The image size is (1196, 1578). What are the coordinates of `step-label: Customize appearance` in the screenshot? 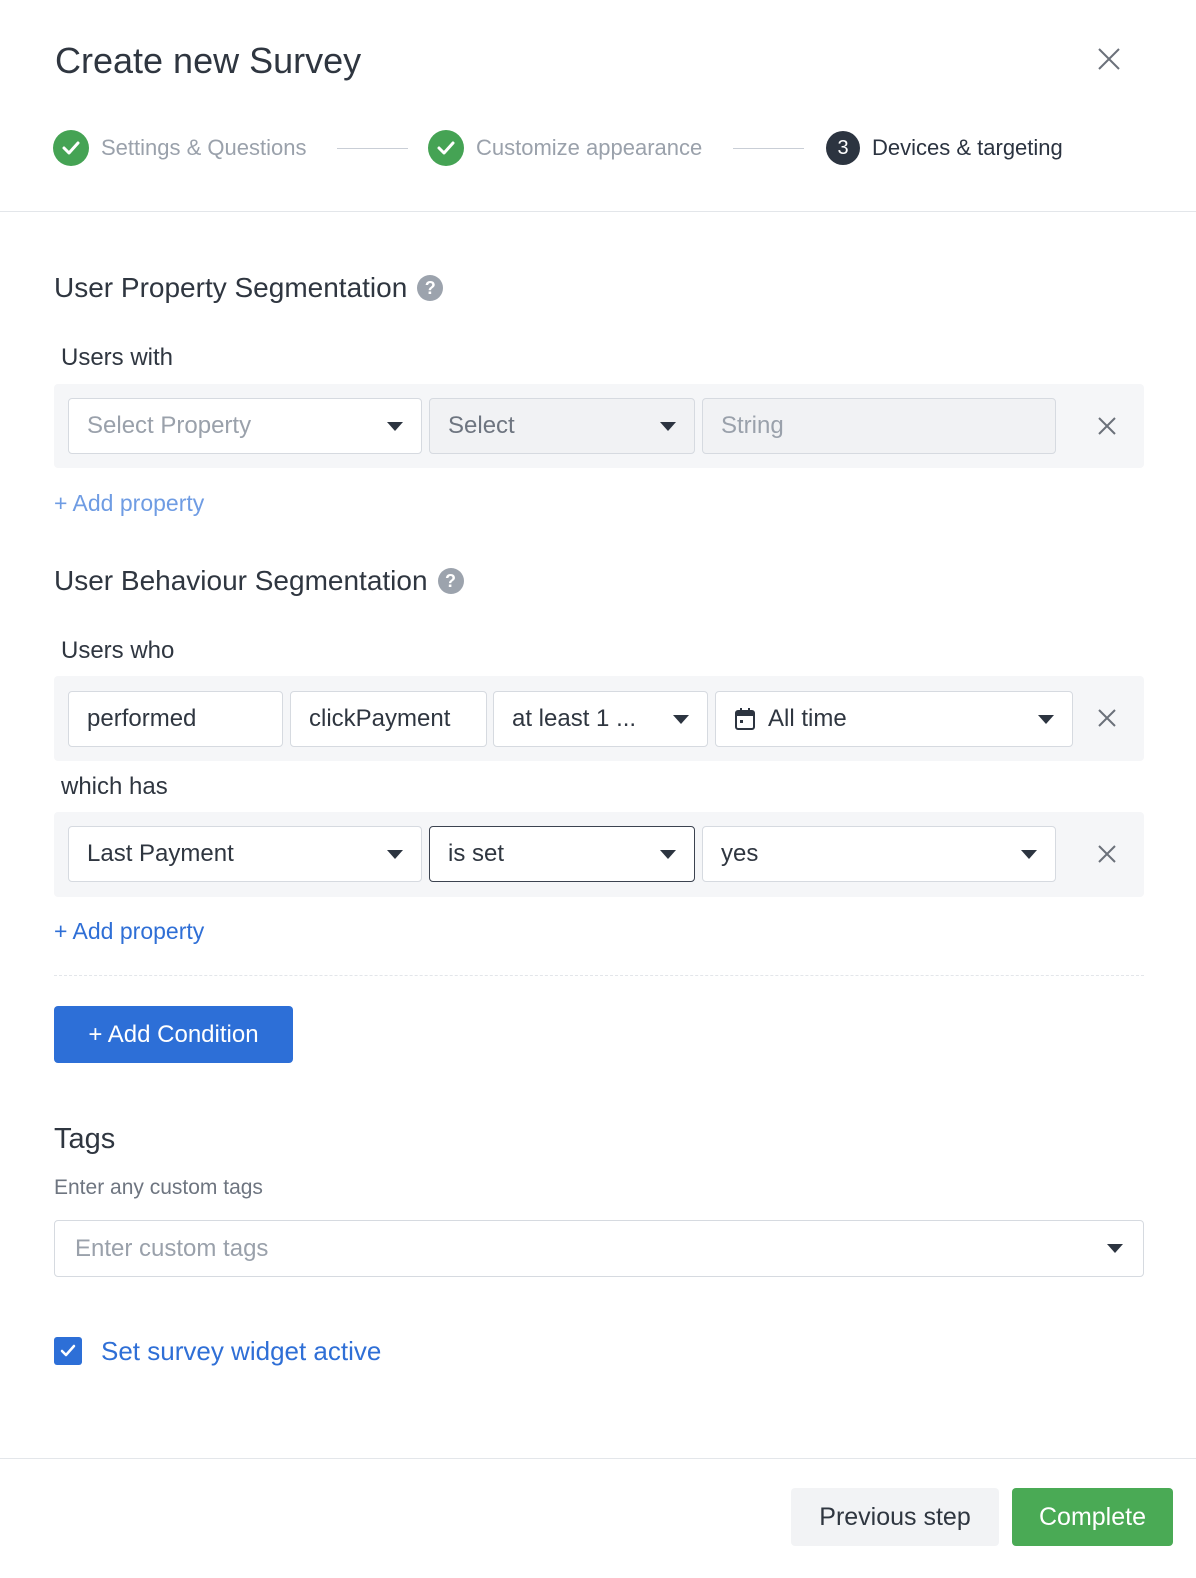 It's located at (589, 147).